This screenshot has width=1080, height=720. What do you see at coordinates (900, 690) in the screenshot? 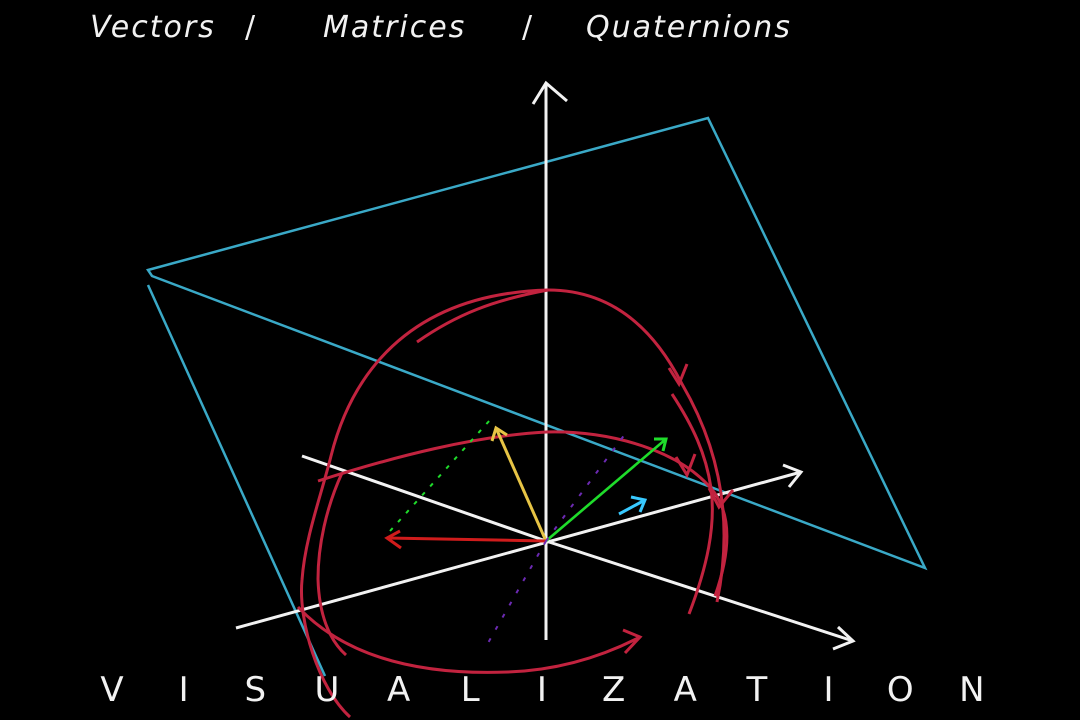
I see `footer-letter: O` at bounding box center [900, 690].